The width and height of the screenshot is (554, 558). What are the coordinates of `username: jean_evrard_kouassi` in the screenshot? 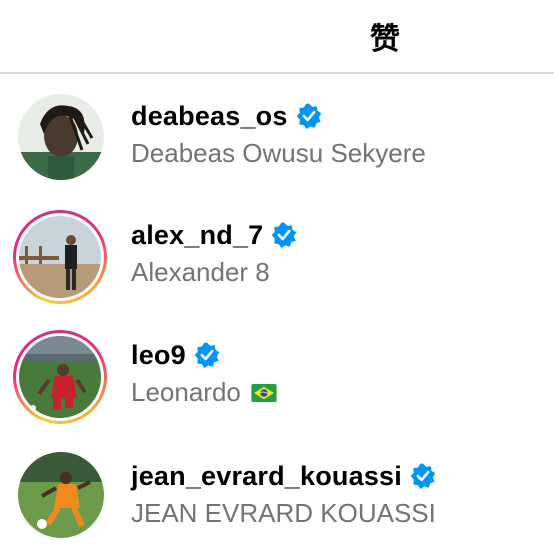 It's located at (266, 476).